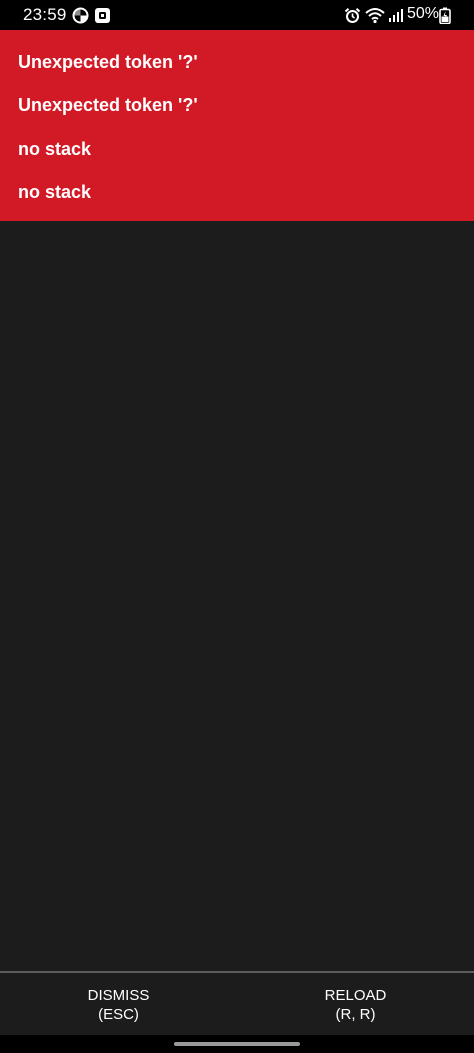 The height and width of the screenshot is (1053, 474). I want to click on dismiss-shortcut: (ESC), so click(118, 1014).